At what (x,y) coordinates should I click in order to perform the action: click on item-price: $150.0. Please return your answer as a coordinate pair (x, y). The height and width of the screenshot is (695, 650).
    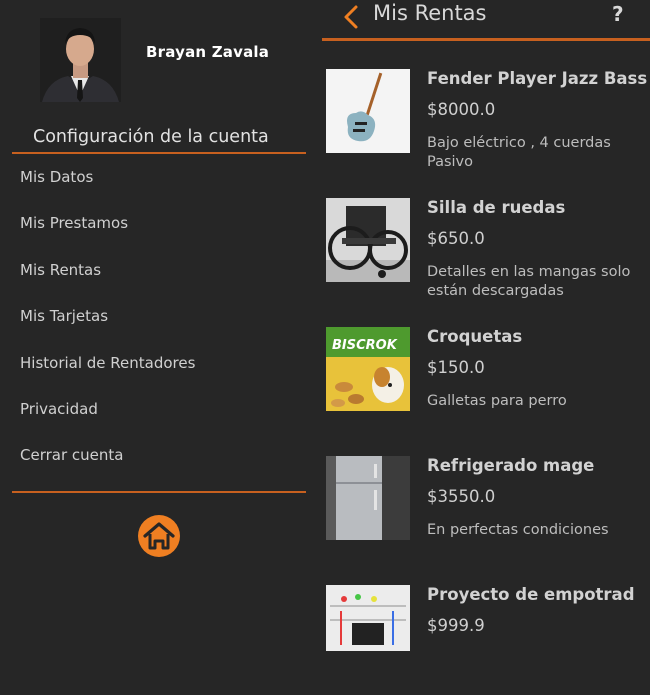
    Looking at the image, I should click on (456, 367).